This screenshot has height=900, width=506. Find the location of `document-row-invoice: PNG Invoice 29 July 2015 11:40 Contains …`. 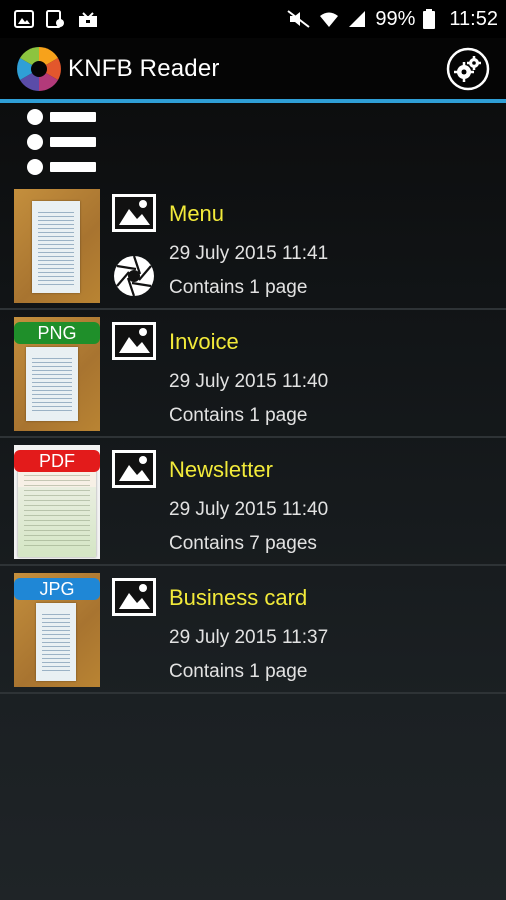

document-row-invoice: PNG Invoice 29 July 2015 11:40 Contains … is located at coordinates (253, 374).